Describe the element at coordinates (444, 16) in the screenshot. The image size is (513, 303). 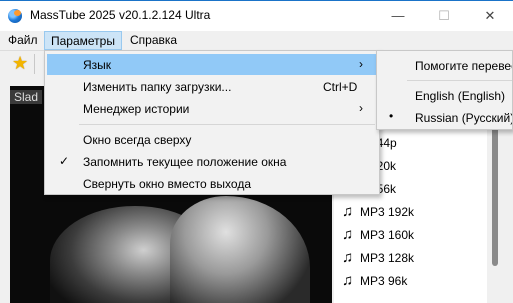
I see `maximize-button: ☐` at that location.